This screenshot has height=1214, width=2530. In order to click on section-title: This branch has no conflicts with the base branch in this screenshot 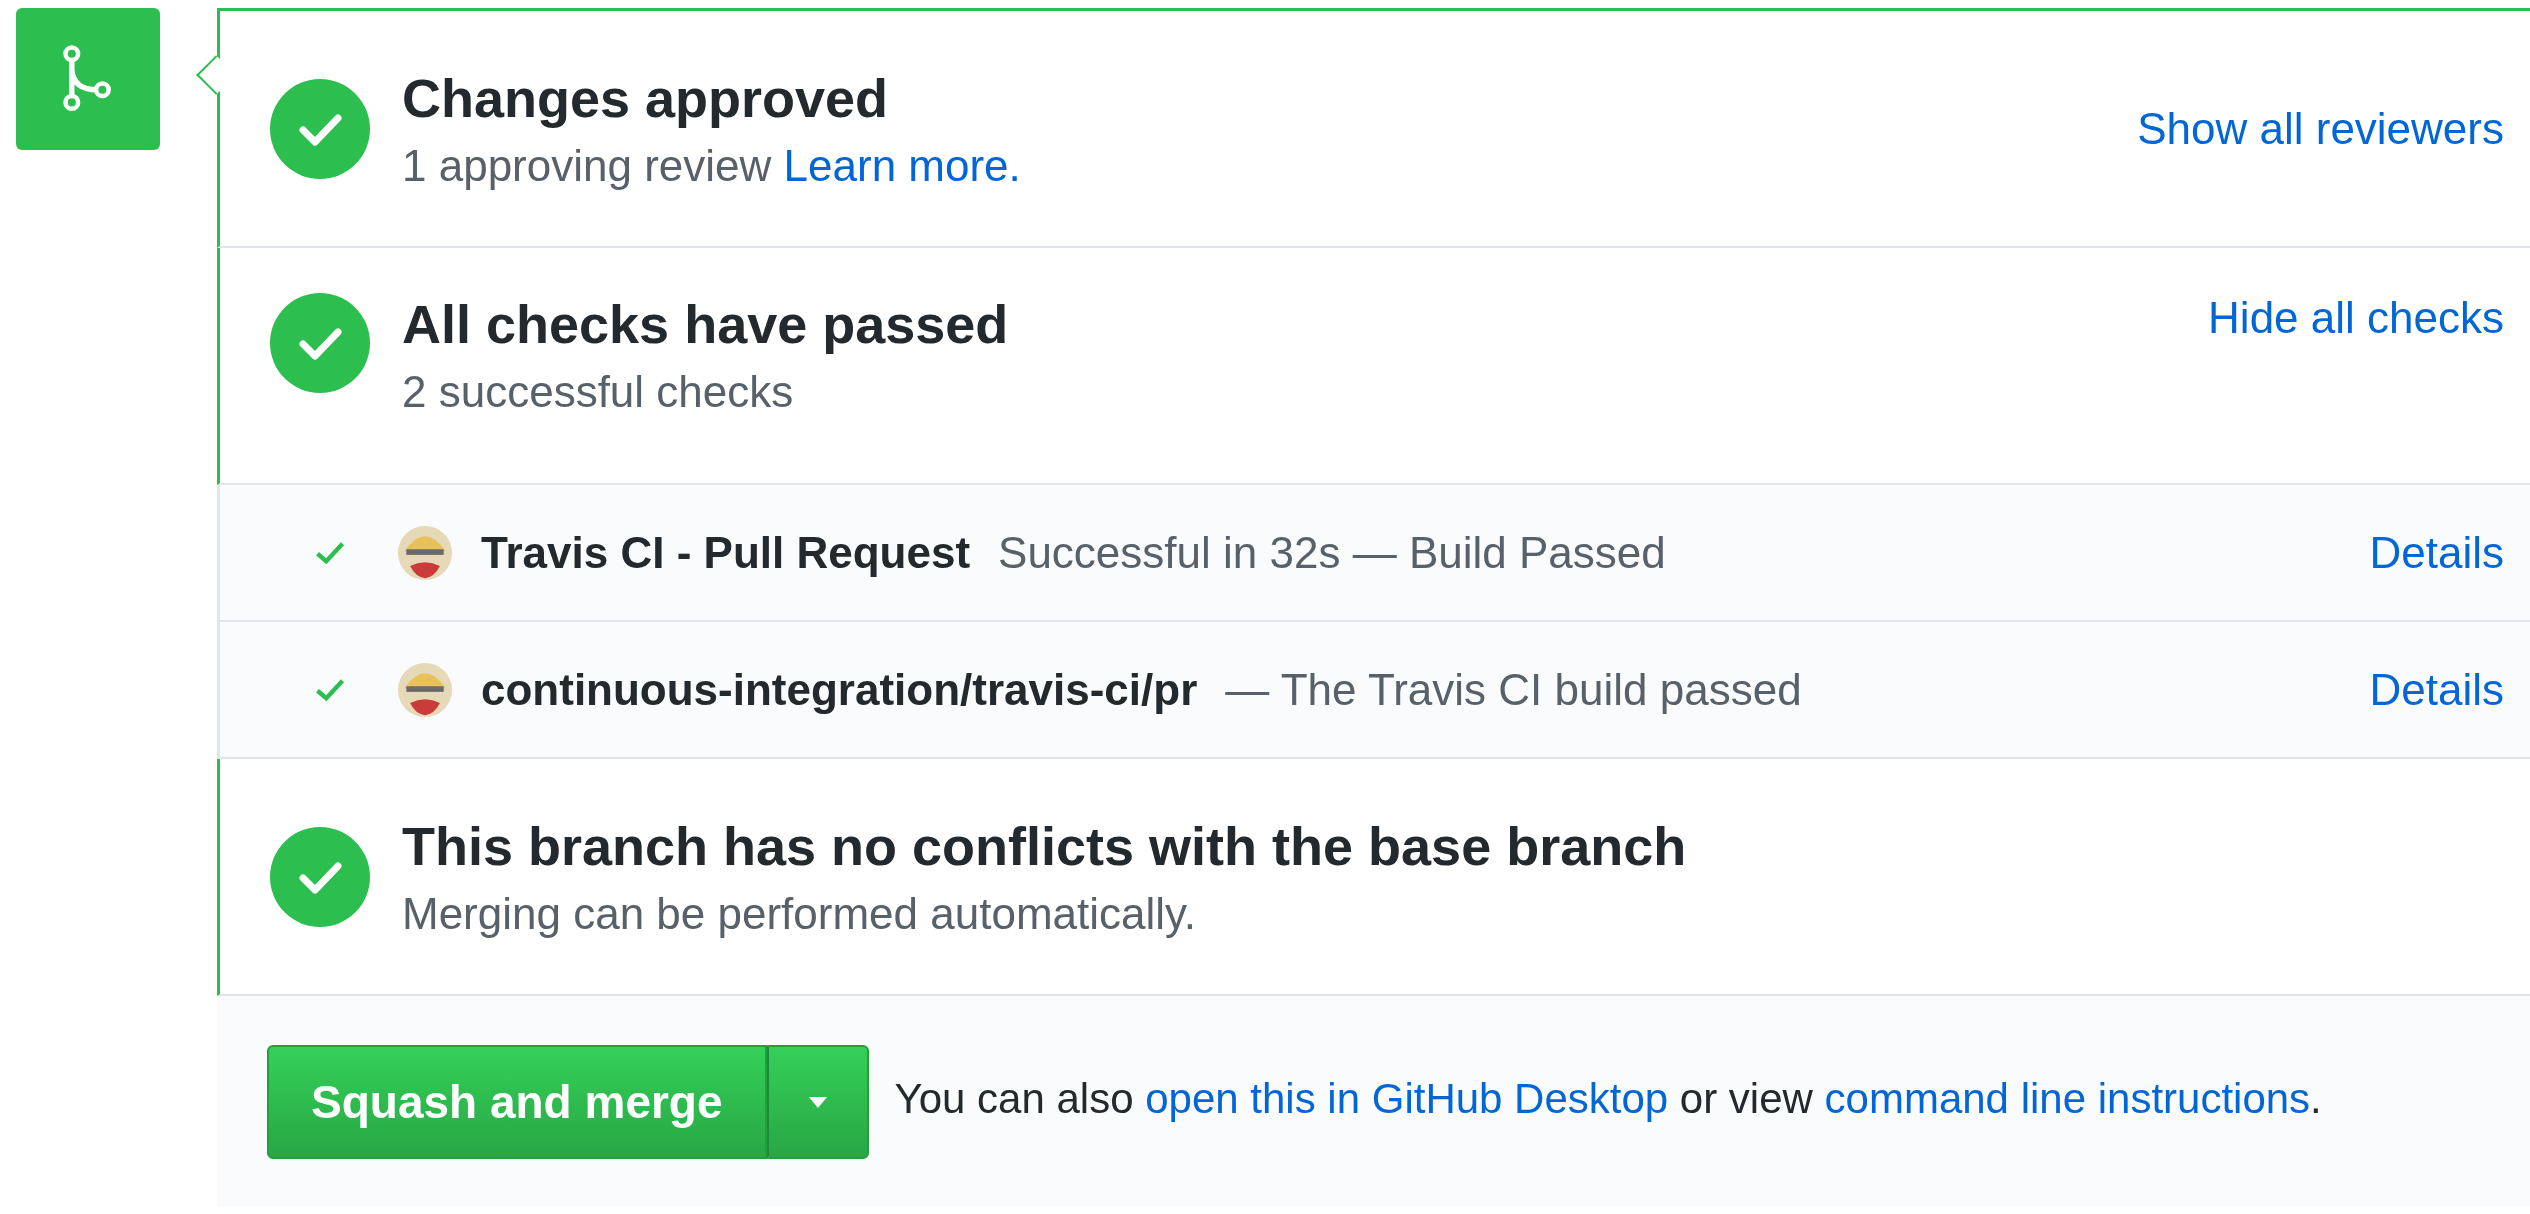, I will do `click(1045, 845)`.